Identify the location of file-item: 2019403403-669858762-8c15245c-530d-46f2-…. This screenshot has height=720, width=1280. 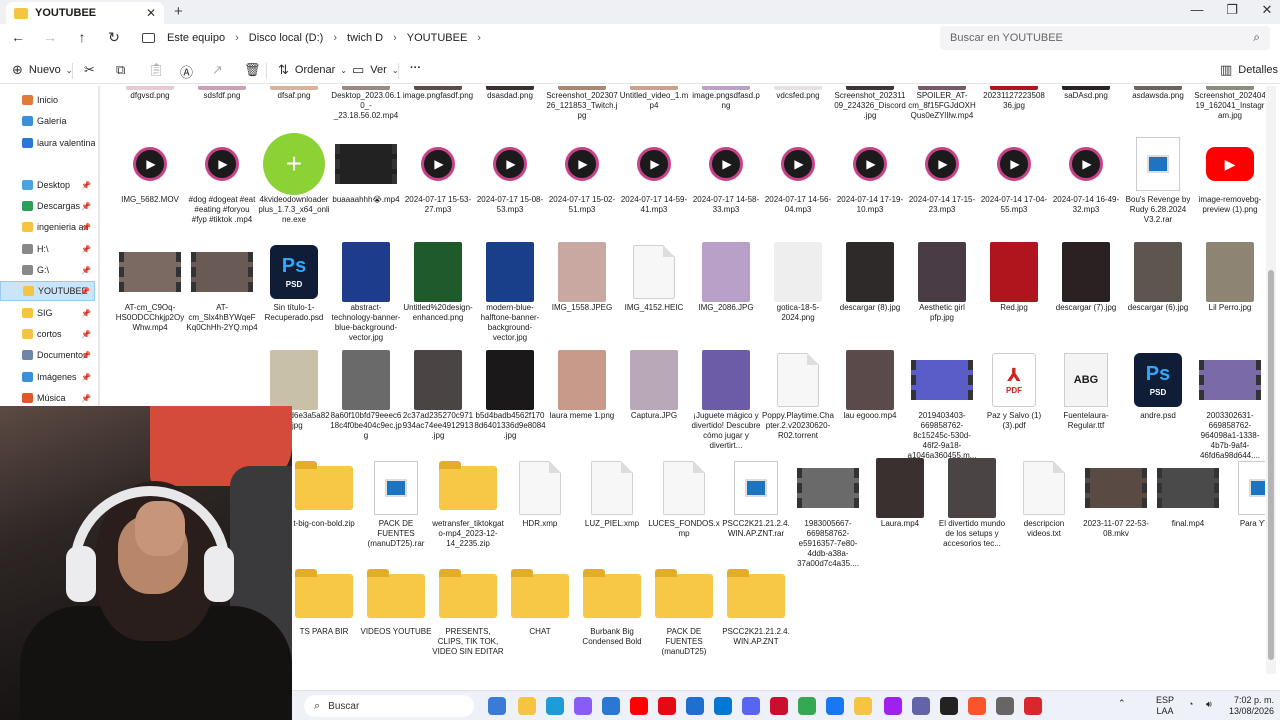
(942, 405).